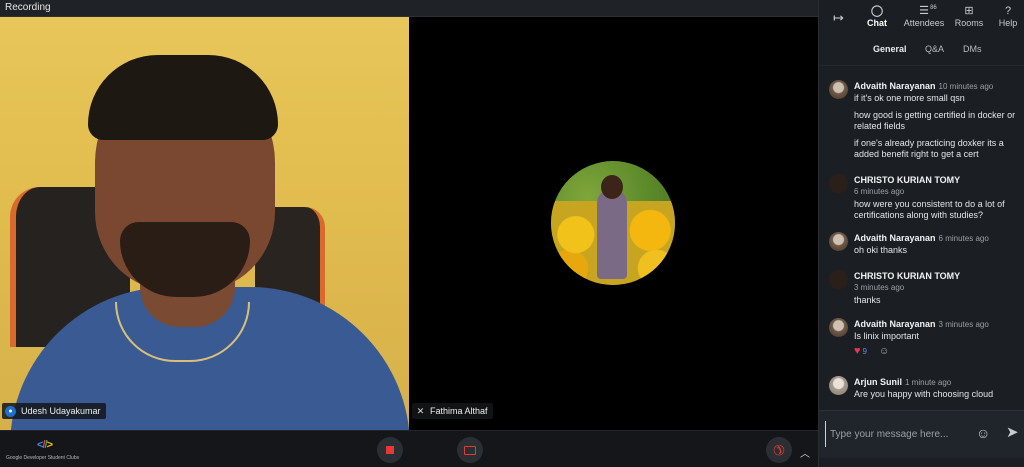 This screenshot has width=1024, height=467. Describe the element at coordinates (420, 410) in the screenshot. I see `mic-muted-icon: ✕` at that location.